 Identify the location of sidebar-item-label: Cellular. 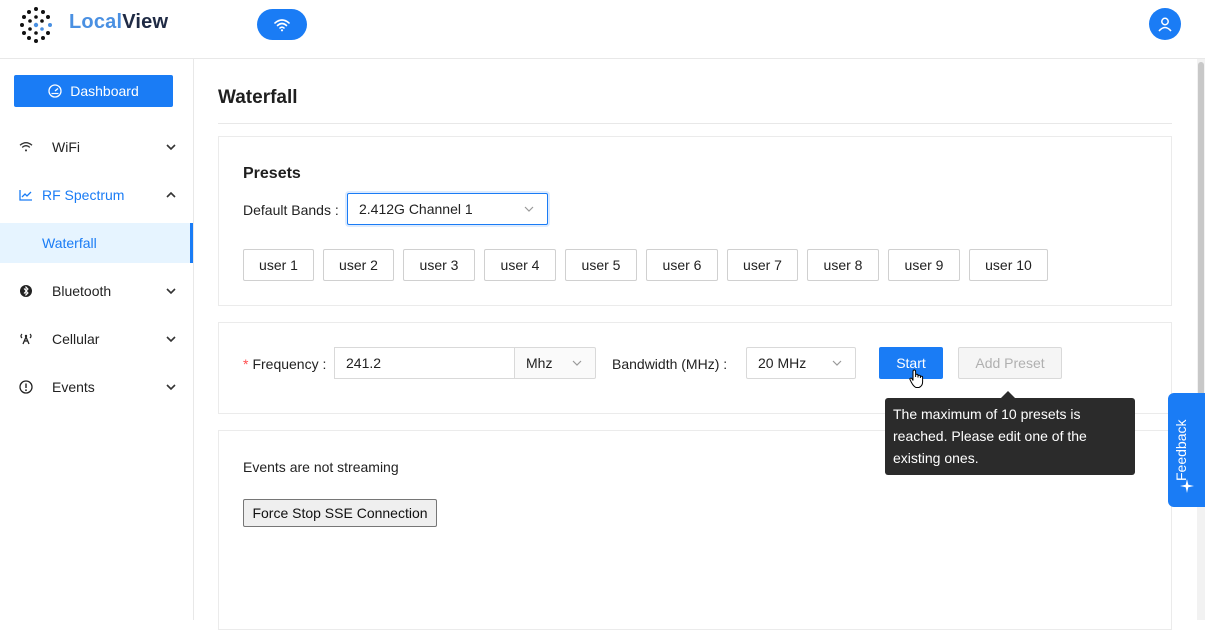
(76, 339).